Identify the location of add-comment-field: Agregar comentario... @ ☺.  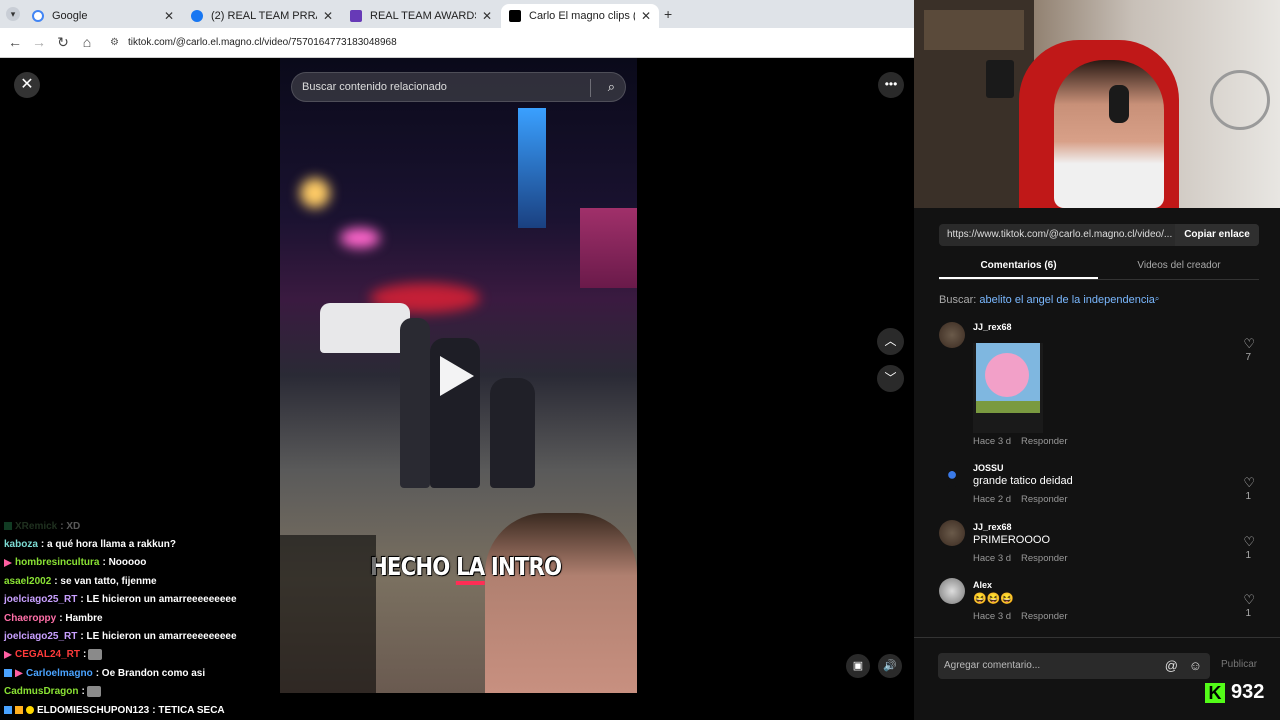
(1074, 666).